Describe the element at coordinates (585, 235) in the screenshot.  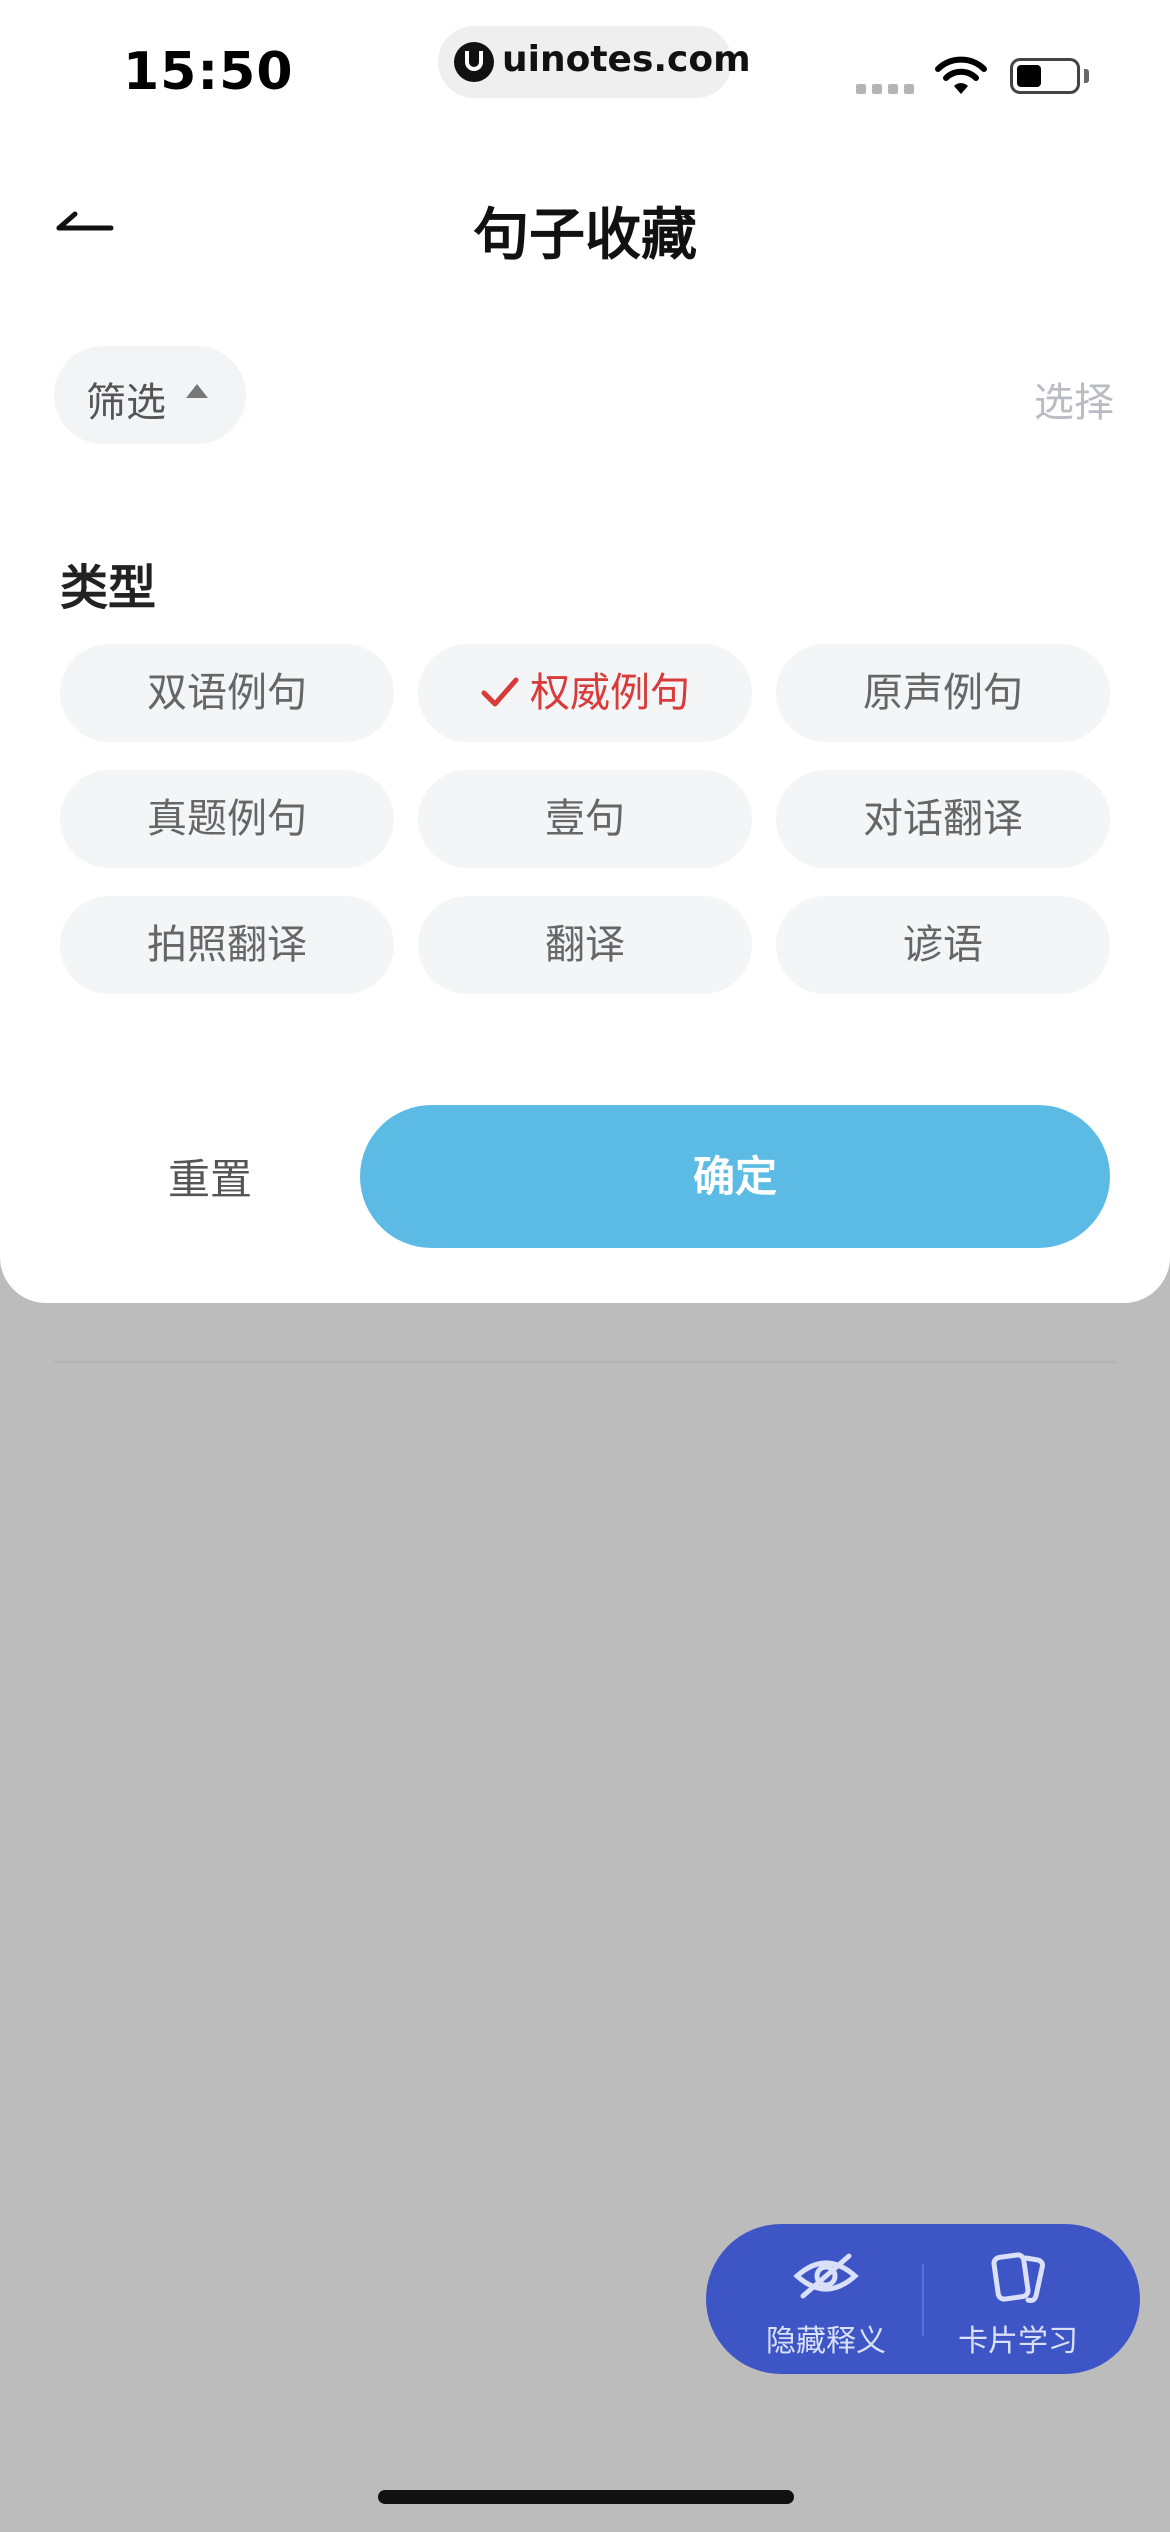
I see `page-title: 句子收藏` at that location.